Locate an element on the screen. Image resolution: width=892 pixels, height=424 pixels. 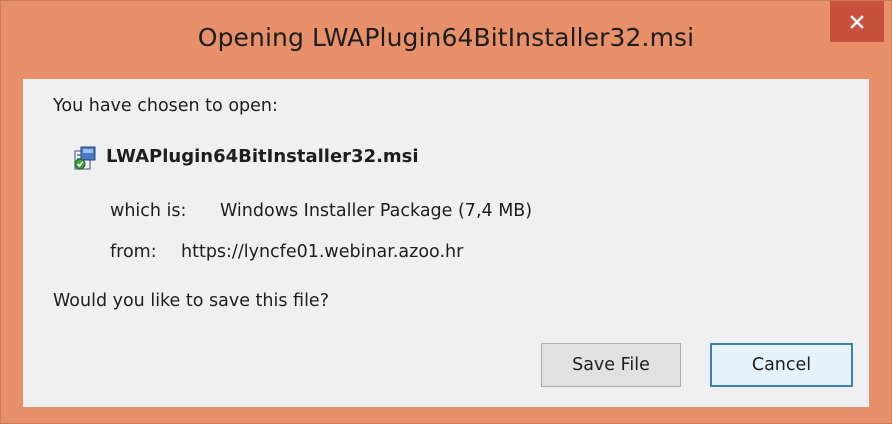
intro-text: You have chosen to open: is located at coordinates (165, 106).